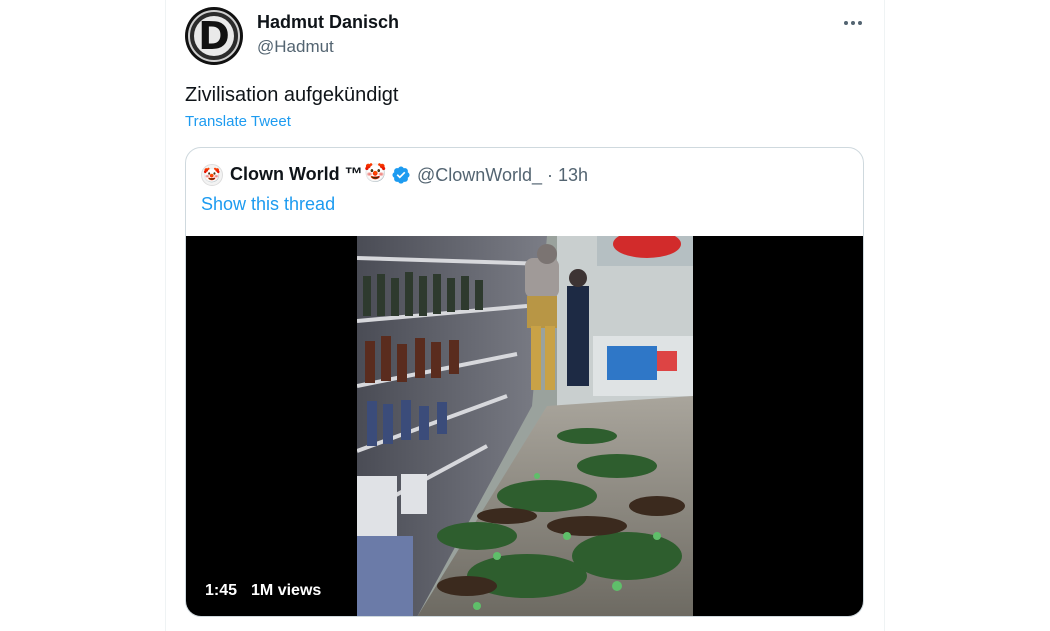 The image size is (1050, 631). What do you see at coordinates (296, 174) in the screenshot?
I see `quoted-author-name: Clown World ™` at bounding box center [296, 174].